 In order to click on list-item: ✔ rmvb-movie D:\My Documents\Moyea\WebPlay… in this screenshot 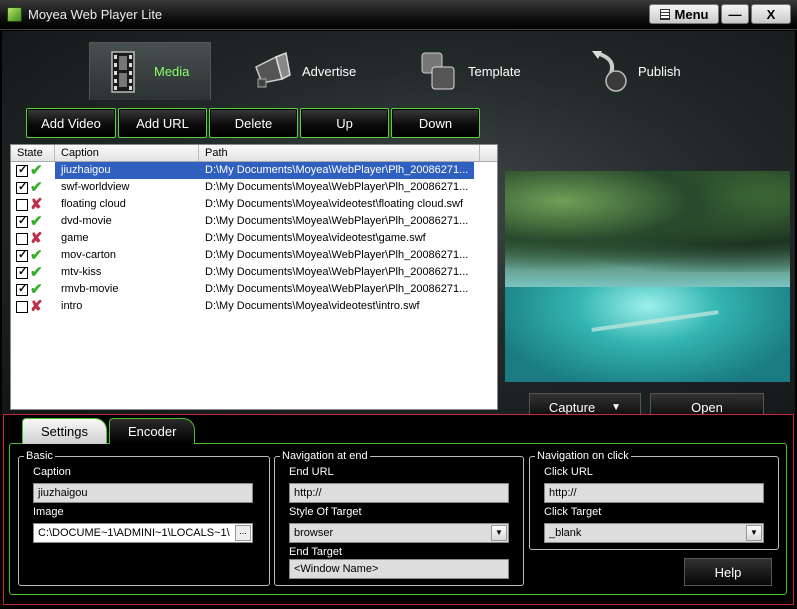, I will do `click(254, 289)`.